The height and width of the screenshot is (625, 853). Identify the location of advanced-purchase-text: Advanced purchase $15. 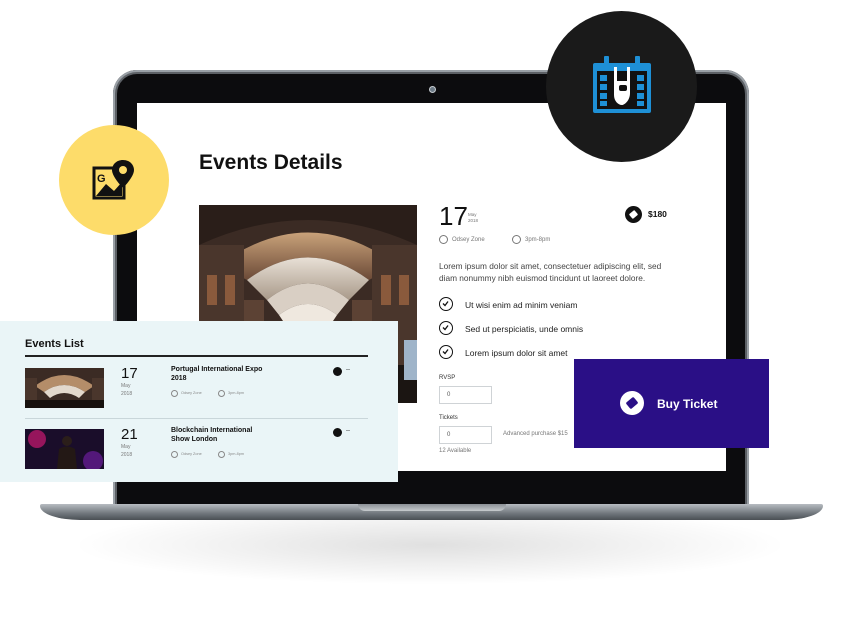
(535, 434).